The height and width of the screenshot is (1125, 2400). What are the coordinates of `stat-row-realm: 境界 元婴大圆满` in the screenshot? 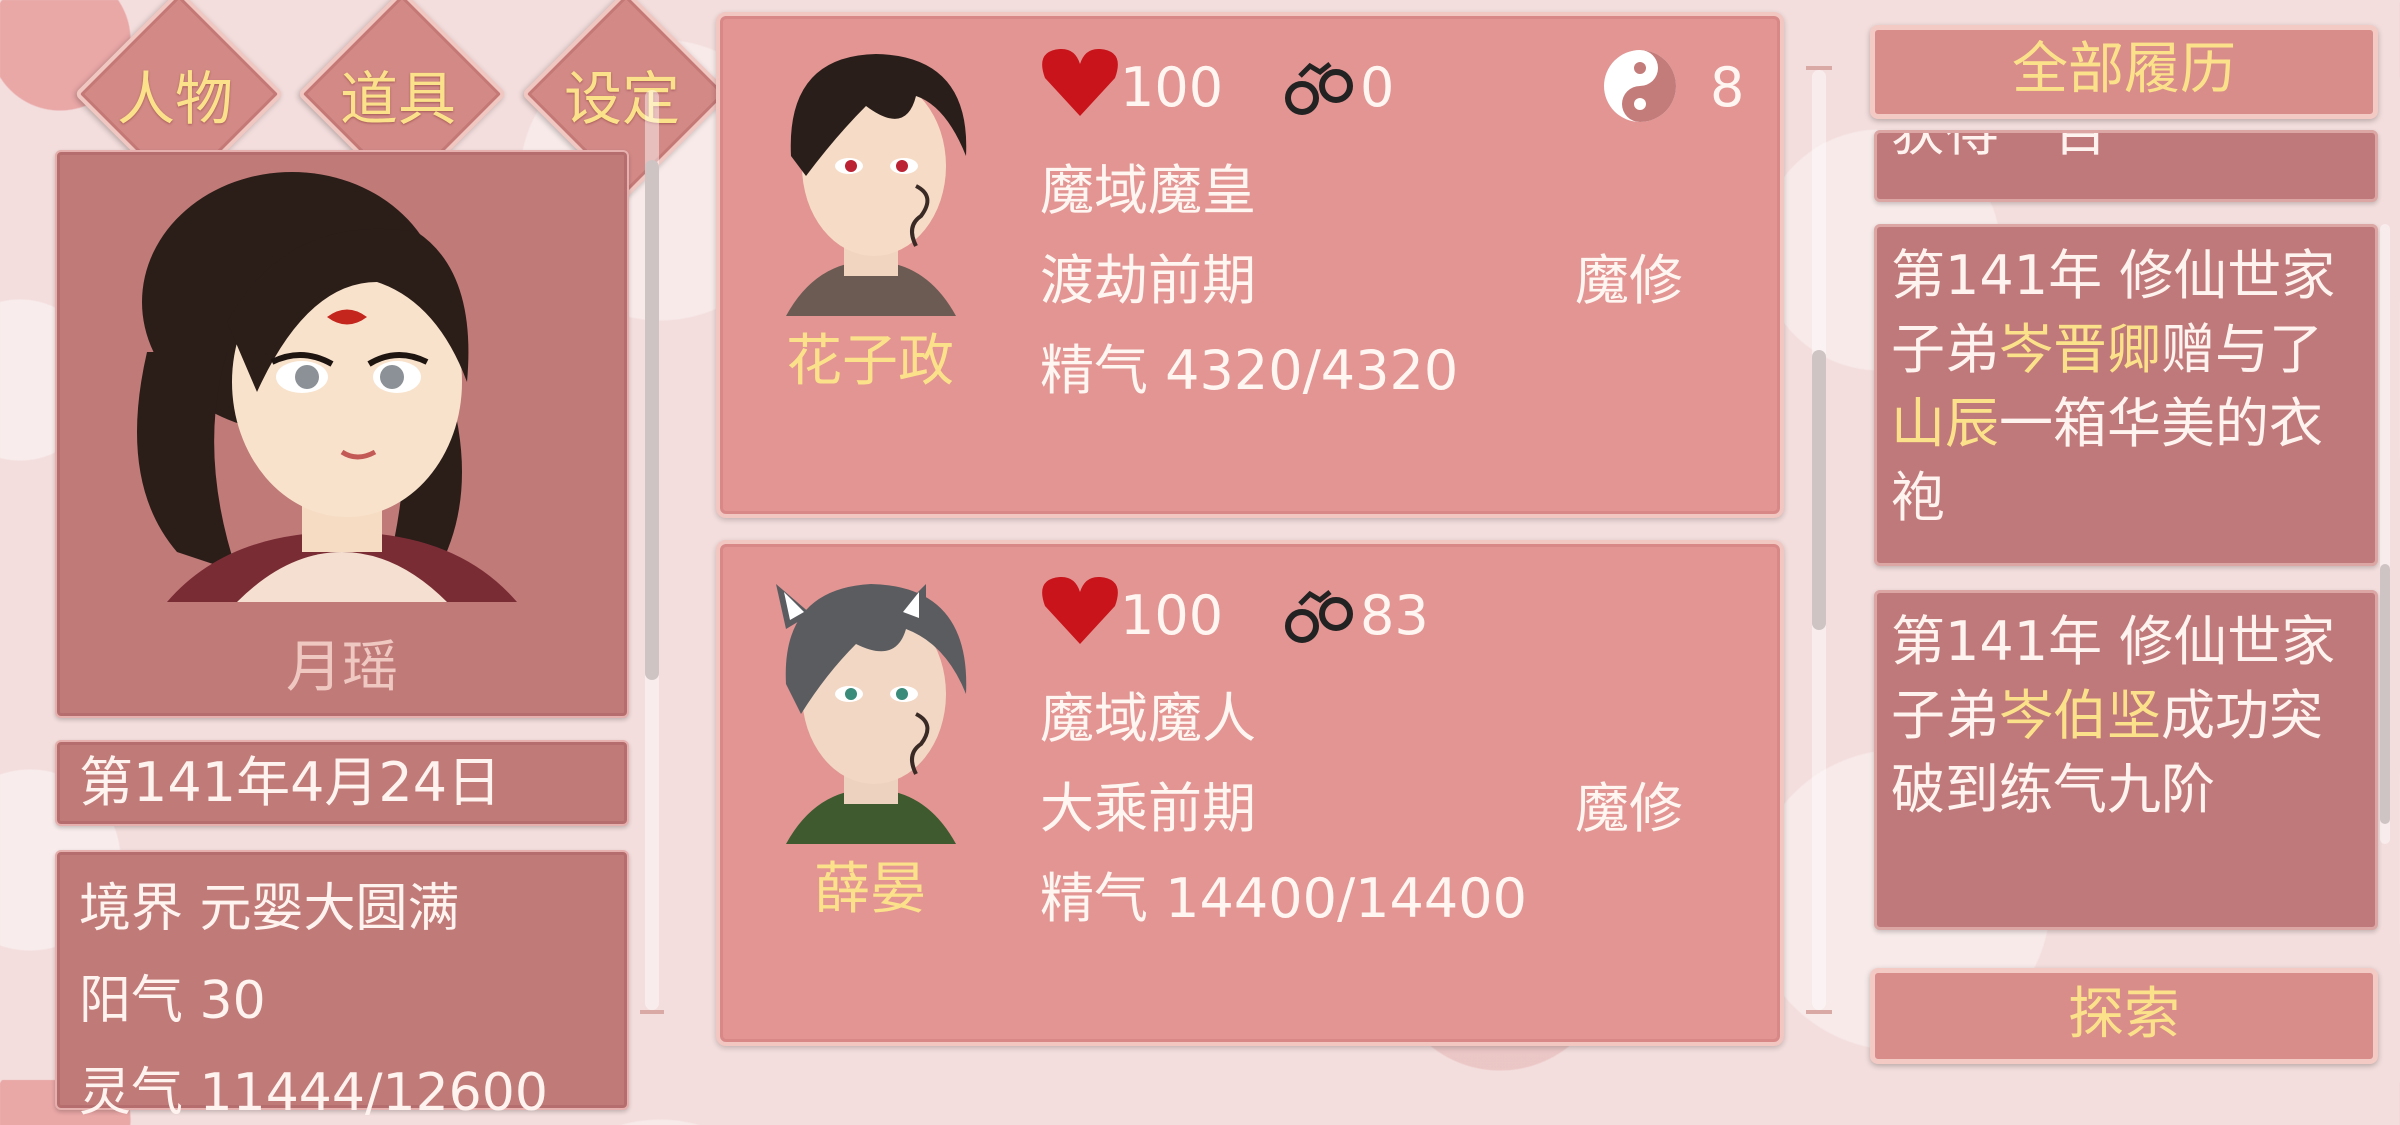 It's located at (269, 903).